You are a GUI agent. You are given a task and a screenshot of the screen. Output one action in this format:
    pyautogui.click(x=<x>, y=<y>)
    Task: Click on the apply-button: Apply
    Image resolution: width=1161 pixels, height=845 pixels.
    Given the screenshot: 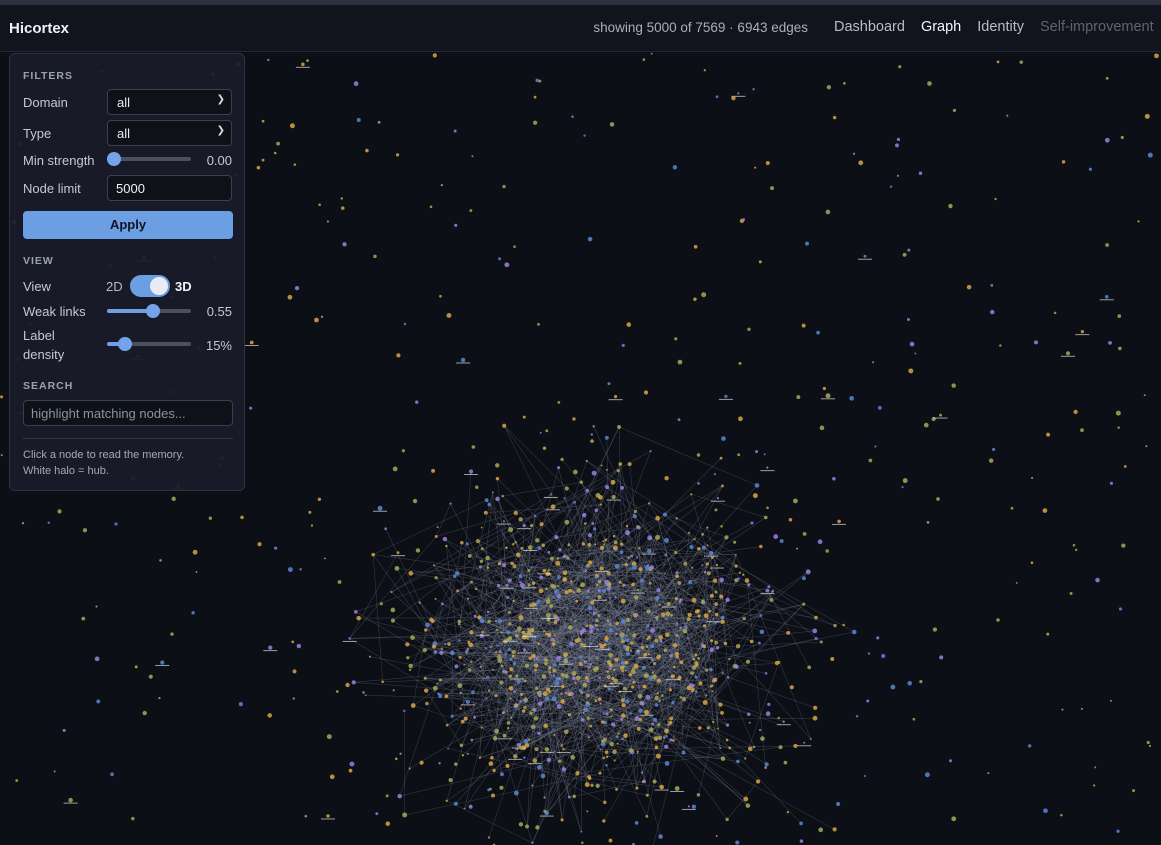 What is the action you would take?
    pyautogui.click(x=128, y=225)
    